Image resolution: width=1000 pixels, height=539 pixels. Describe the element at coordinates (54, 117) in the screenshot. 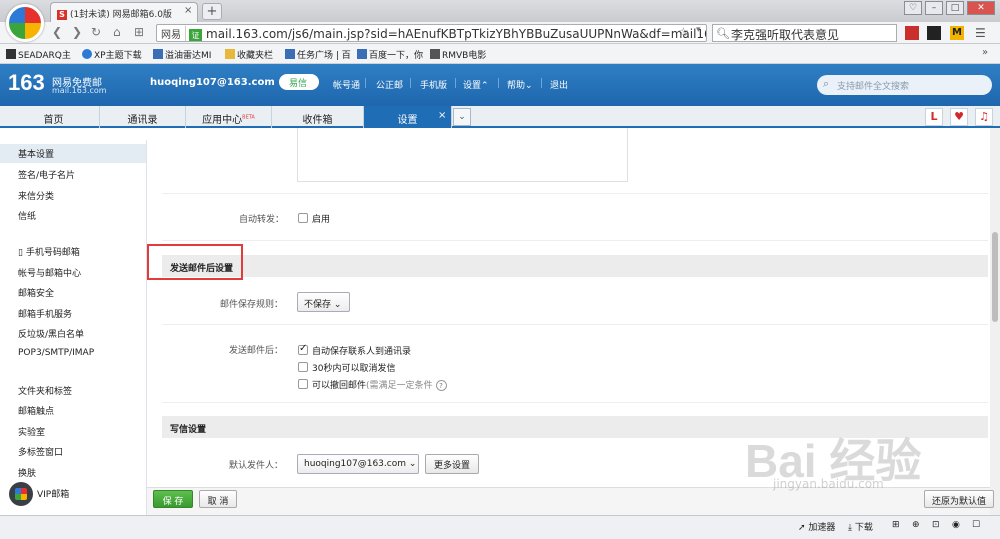

I see `tab-home: 首页` at that location.